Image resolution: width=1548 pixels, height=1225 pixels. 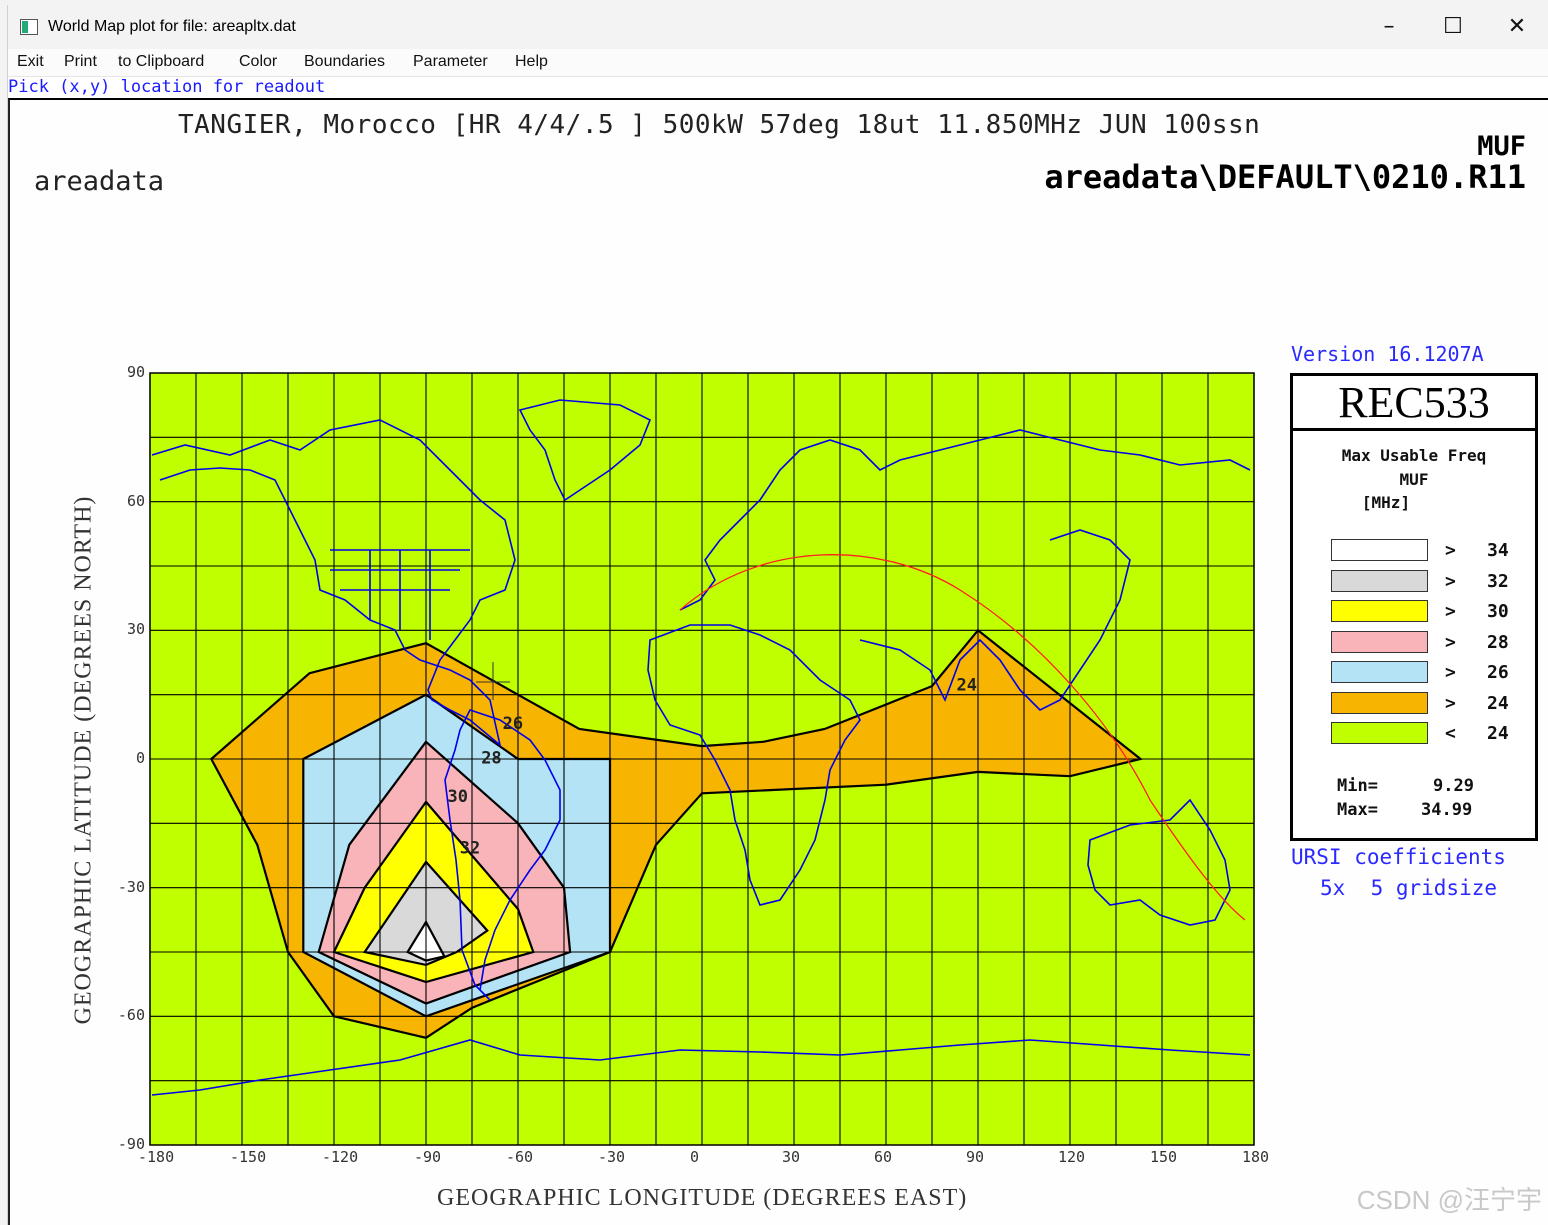 I want to click on x-tick-label: 90, so click(x=975, y=1157).